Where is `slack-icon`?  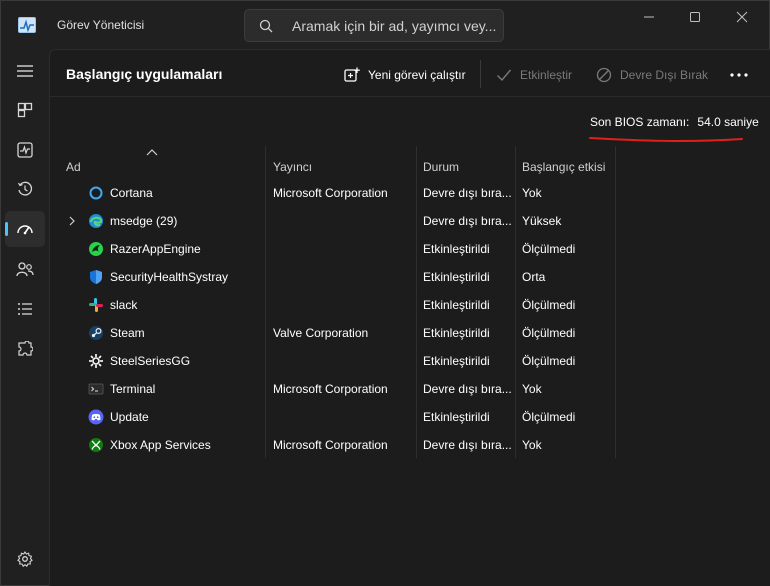
slack-icon is located at coordinates (96, 305).